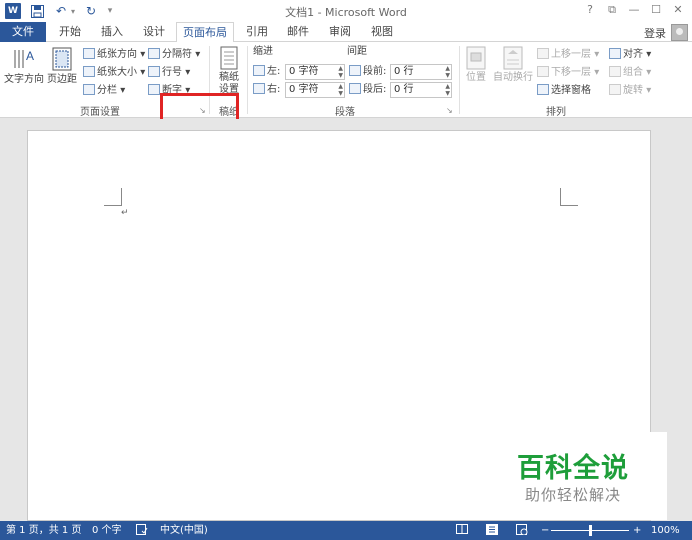 The image size is (692, 540). Describe the element at coordinates (367, 90) in the screenshot. I see `spacing-after-label: 段后:` at that location.